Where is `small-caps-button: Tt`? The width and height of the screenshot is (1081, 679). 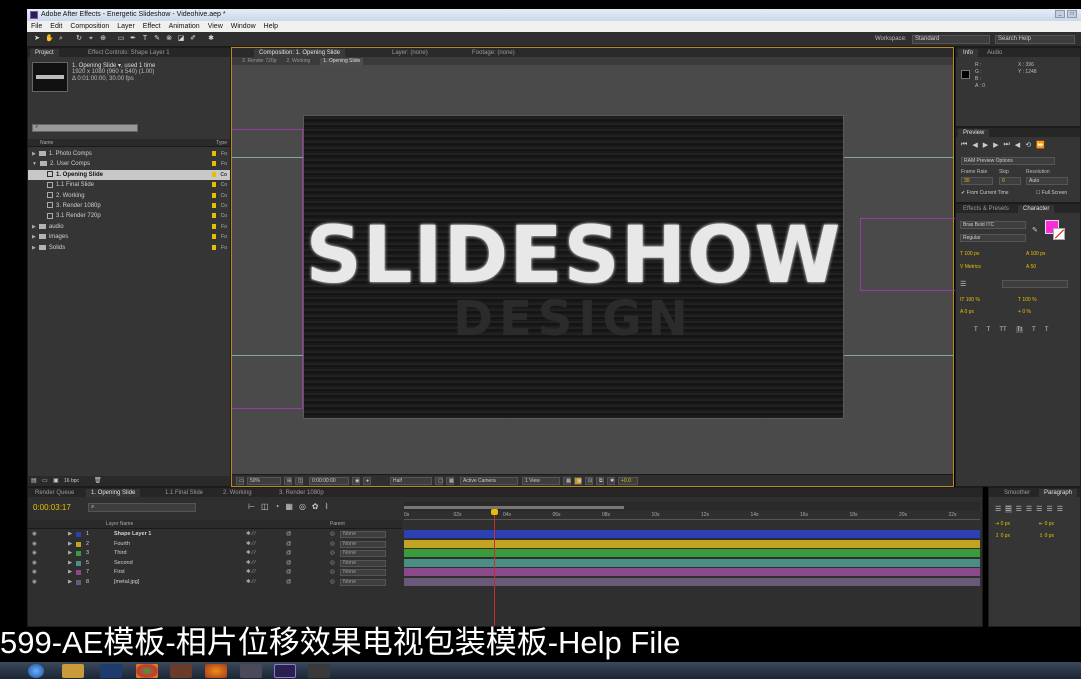 small-caps-button: Tt is located at coordinates (1019, 330).